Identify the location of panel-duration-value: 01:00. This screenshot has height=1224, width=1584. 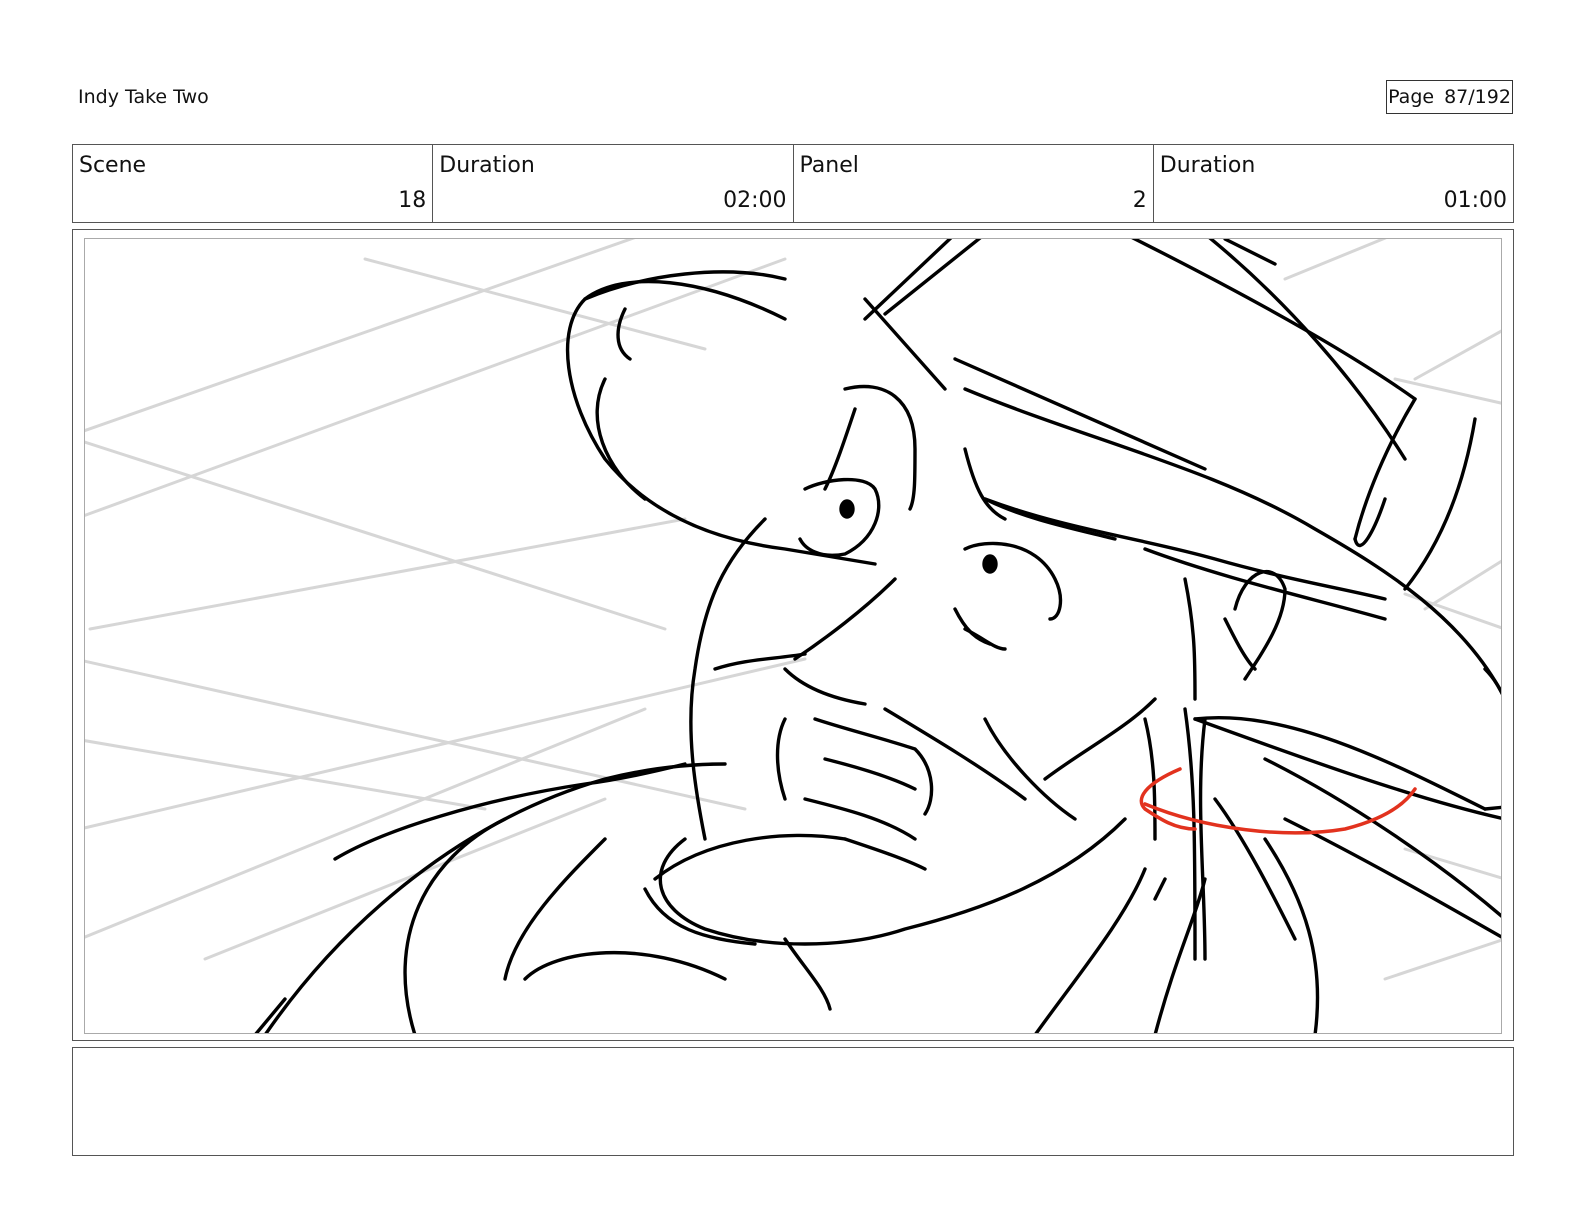
(1475, 200).